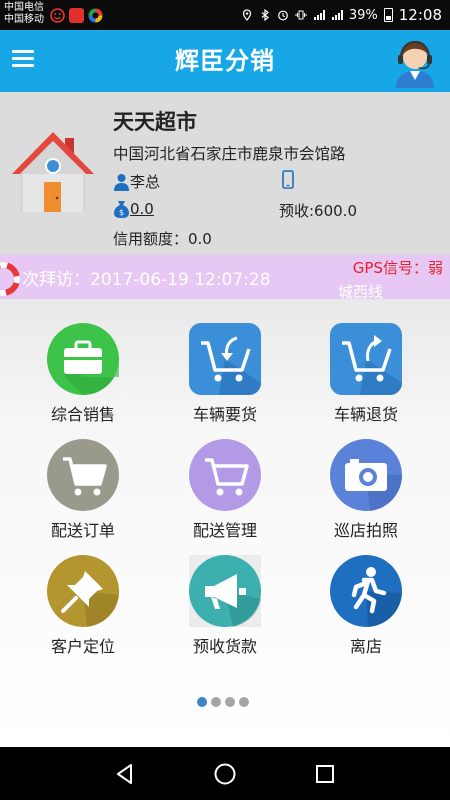  What do you see at coordinates (366, 359) in the screenshot?
I see `cart-return-out-icon` at bounding box center [366, 359].